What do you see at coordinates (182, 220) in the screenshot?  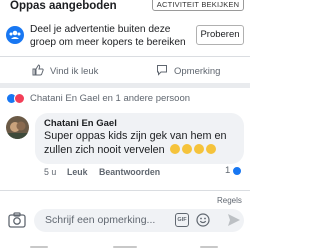 I see `gif-icon: GIF` at bounding box center [182, 220].